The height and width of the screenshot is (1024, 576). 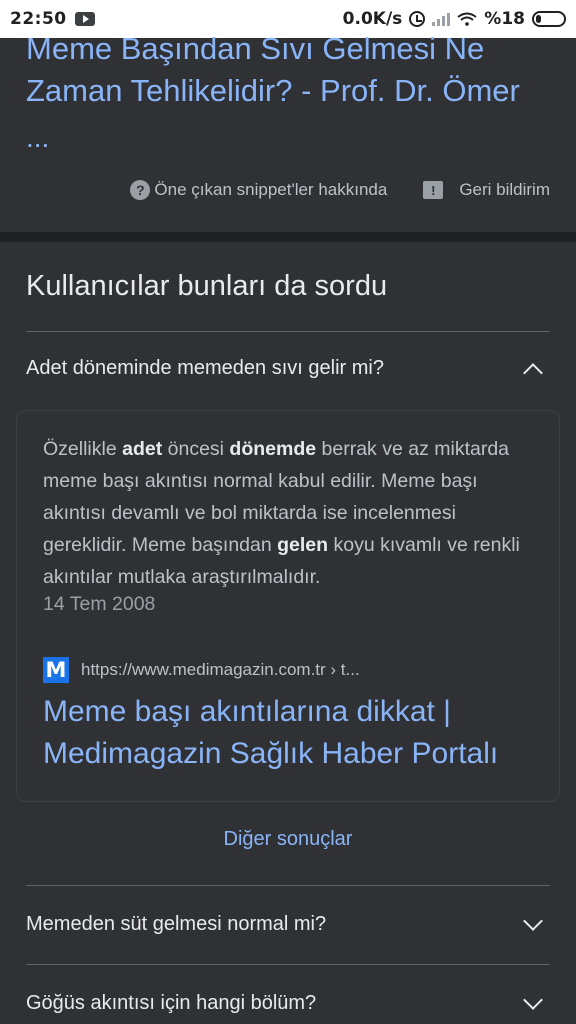 What do you see at coordinates (38, 19) in the screenshot?
I see `status-time: 22:50` at bounding box center [38, 19].